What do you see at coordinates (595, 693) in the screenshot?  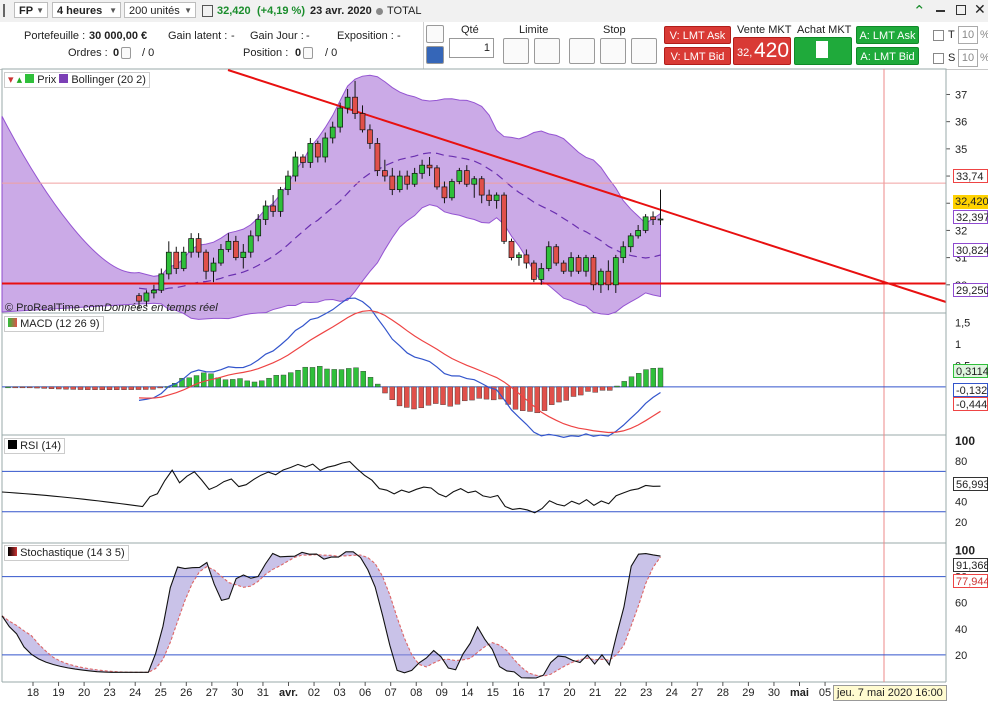 I see `x-axis-label: 21` at bounding box center [595, 693].